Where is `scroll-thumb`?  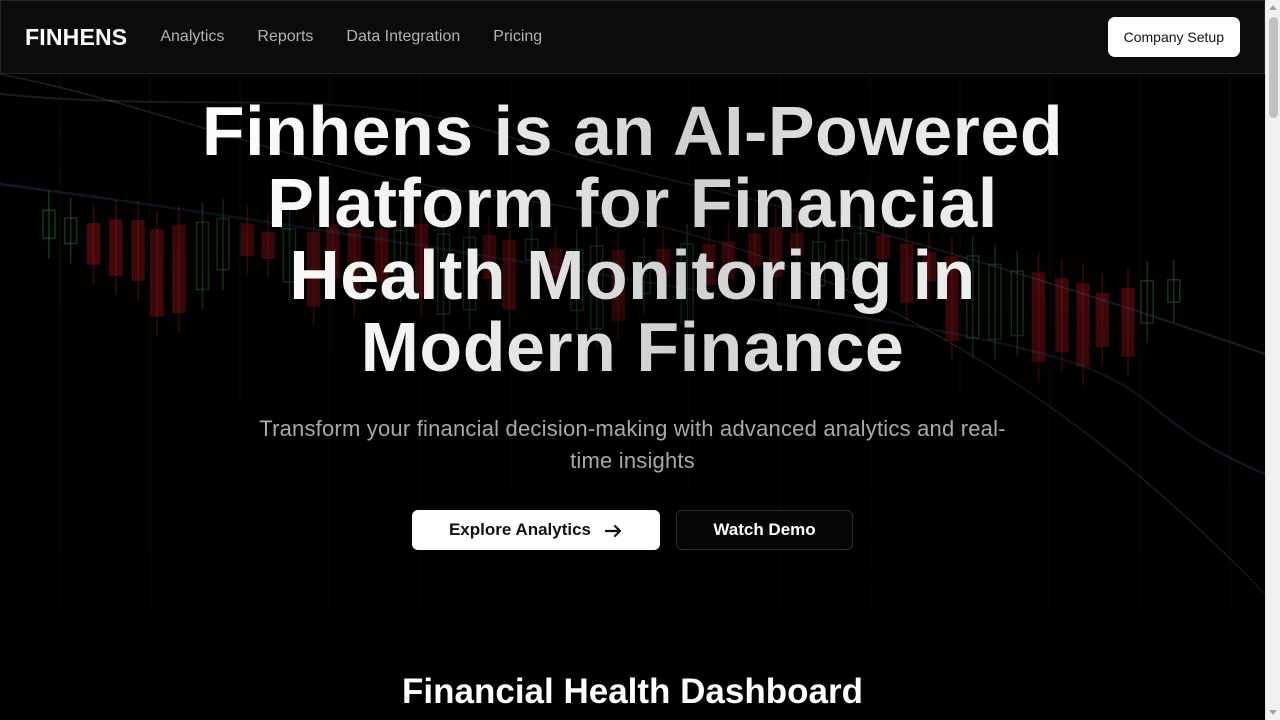
scroll-thumb is located at coordinates (1273, 67).